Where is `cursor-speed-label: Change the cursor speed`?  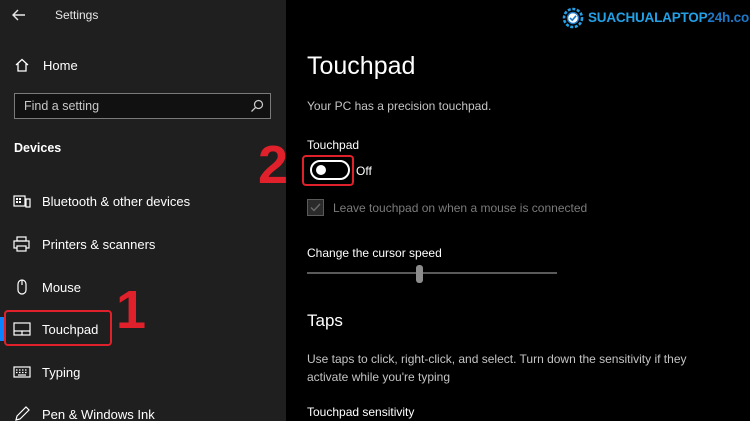 cursor-speed-label: Change the cursor speed is located at coordinates (374, 253).